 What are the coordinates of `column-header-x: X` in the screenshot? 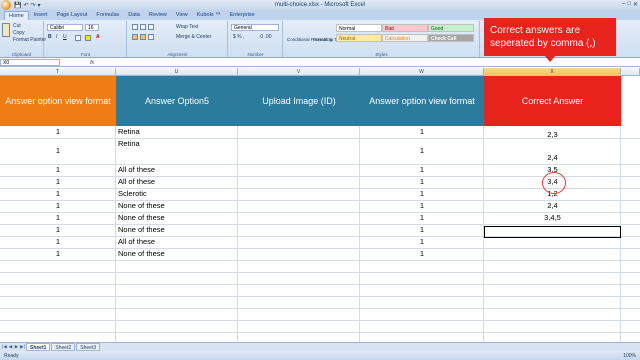 It's located at (552, 72).